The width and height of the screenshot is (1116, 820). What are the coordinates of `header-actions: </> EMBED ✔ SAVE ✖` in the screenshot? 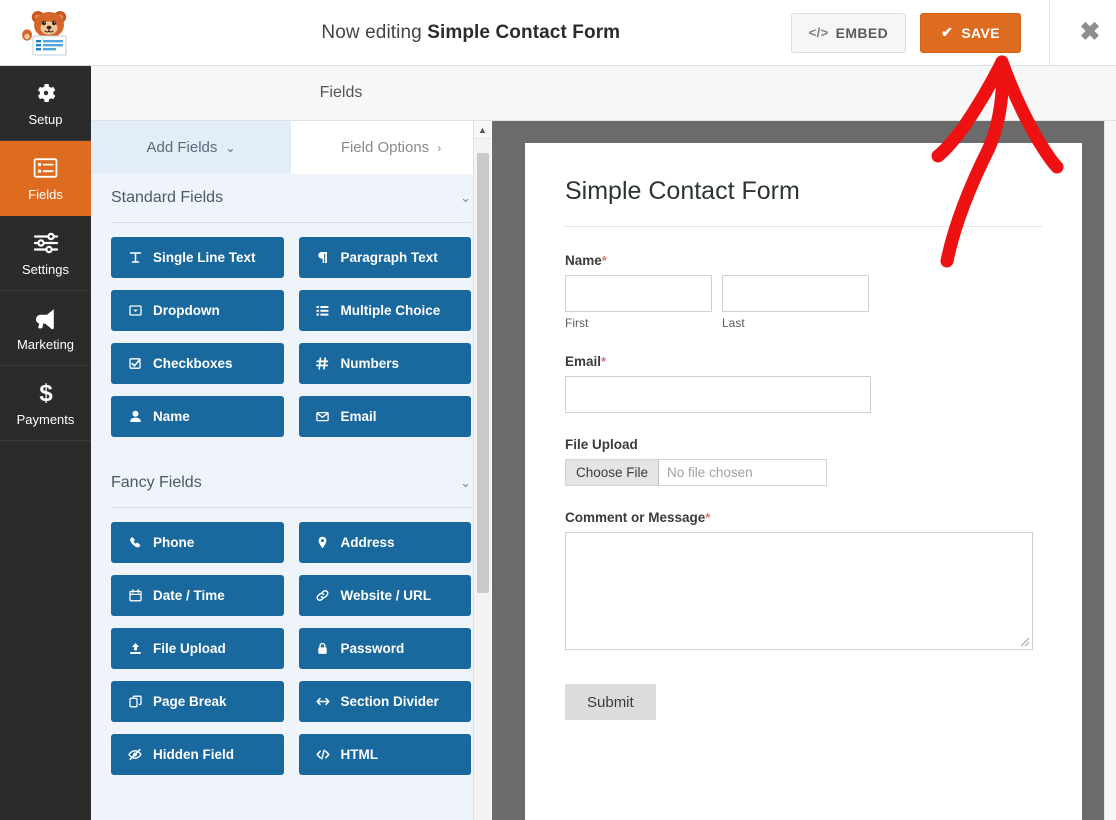 It's located at (953, 33).